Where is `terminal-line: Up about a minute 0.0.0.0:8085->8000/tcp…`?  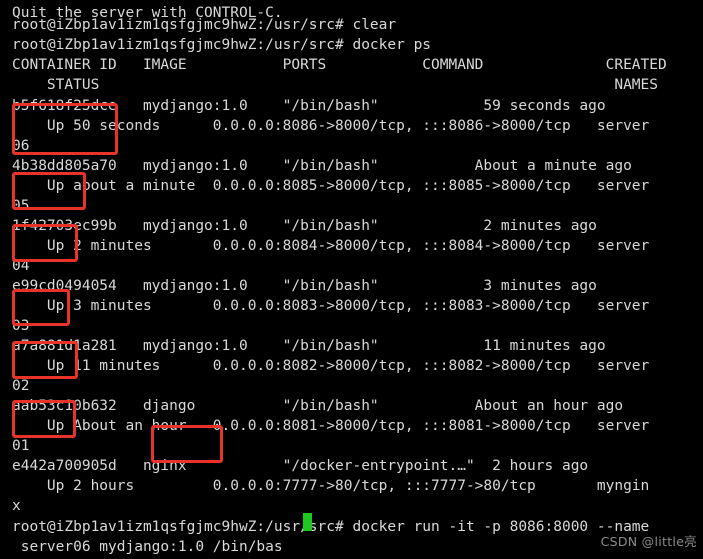 terminal-line: Up about a minute 0.0.0.0:8085->8000/tcp… is located at coordinates (331, 185).